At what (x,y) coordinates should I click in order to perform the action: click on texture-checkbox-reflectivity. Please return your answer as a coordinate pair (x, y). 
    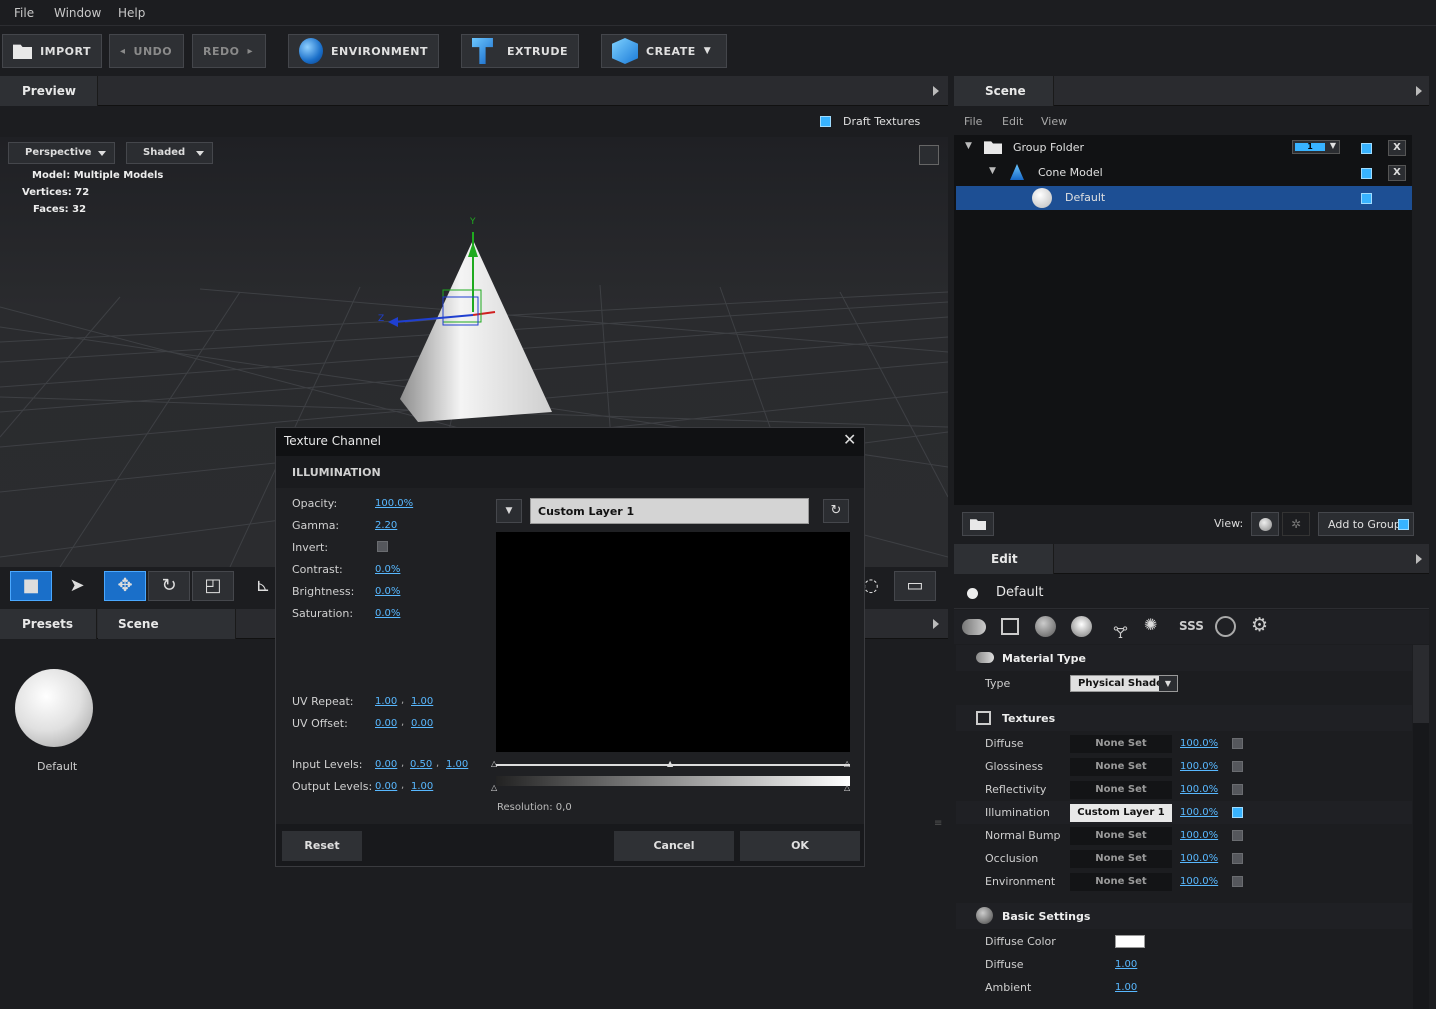
    Looking at the image, I should click on (1237, 789).